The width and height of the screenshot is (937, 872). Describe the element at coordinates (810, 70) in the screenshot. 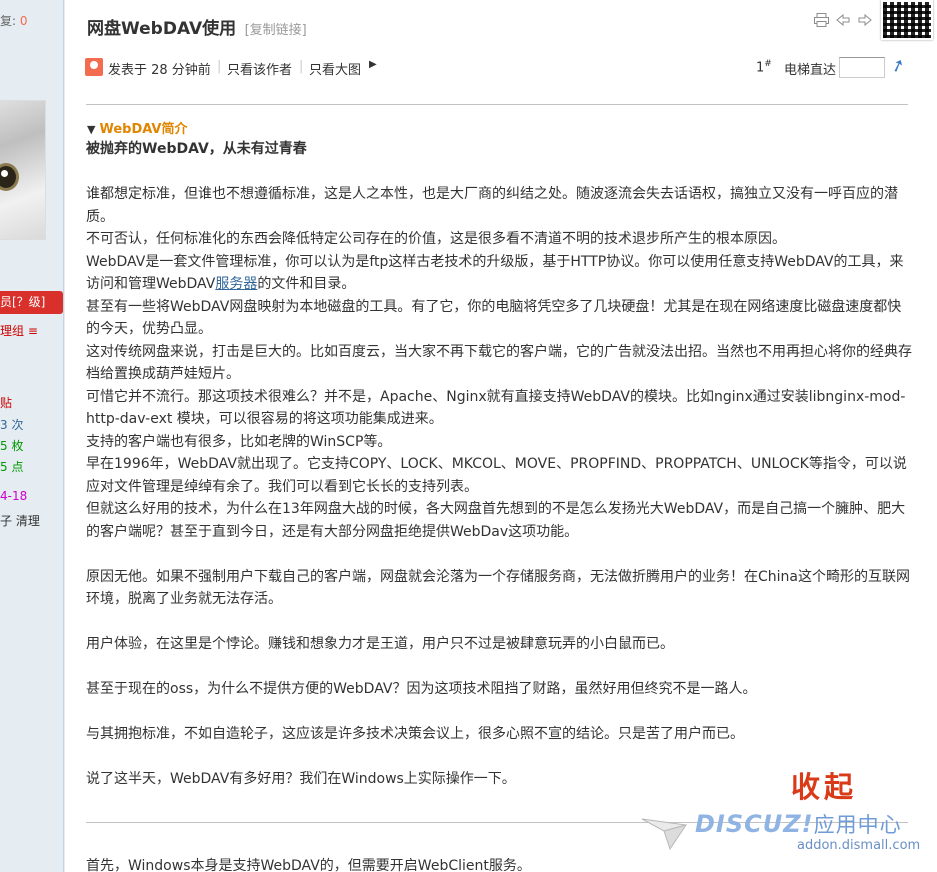

I see `floor-jump-label: 电梯直达` at that location.